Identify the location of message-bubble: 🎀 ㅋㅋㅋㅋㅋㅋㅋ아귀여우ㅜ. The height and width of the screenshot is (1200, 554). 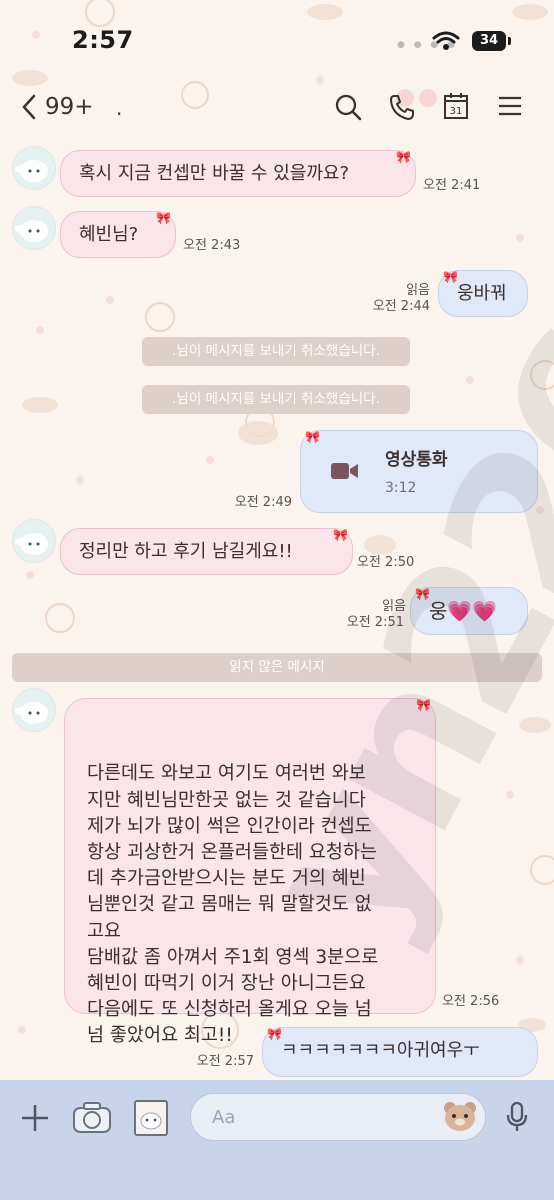
(400, 1052).